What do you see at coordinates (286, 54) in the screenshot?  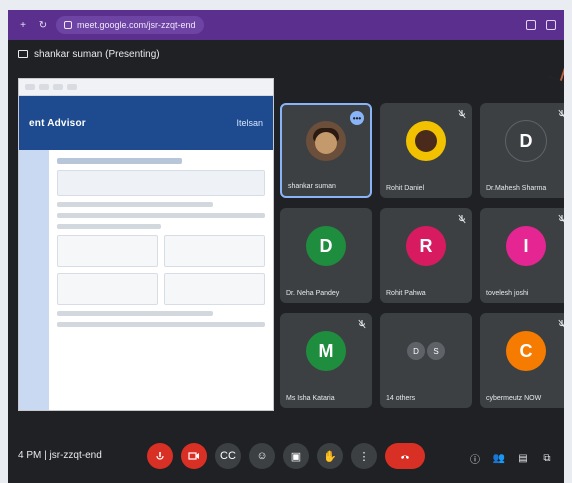 I see `presenter-bar: shankar suman (Presenting)` at bounding box center [286, 54].